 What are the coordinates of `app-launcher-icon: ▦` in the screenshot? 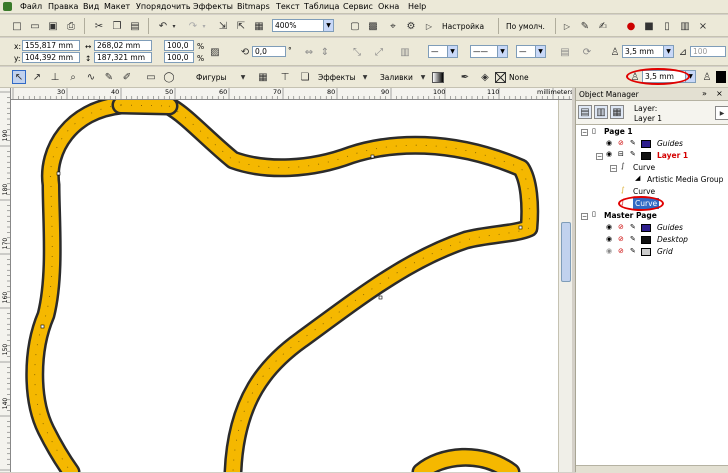 It's located at (259, 26).